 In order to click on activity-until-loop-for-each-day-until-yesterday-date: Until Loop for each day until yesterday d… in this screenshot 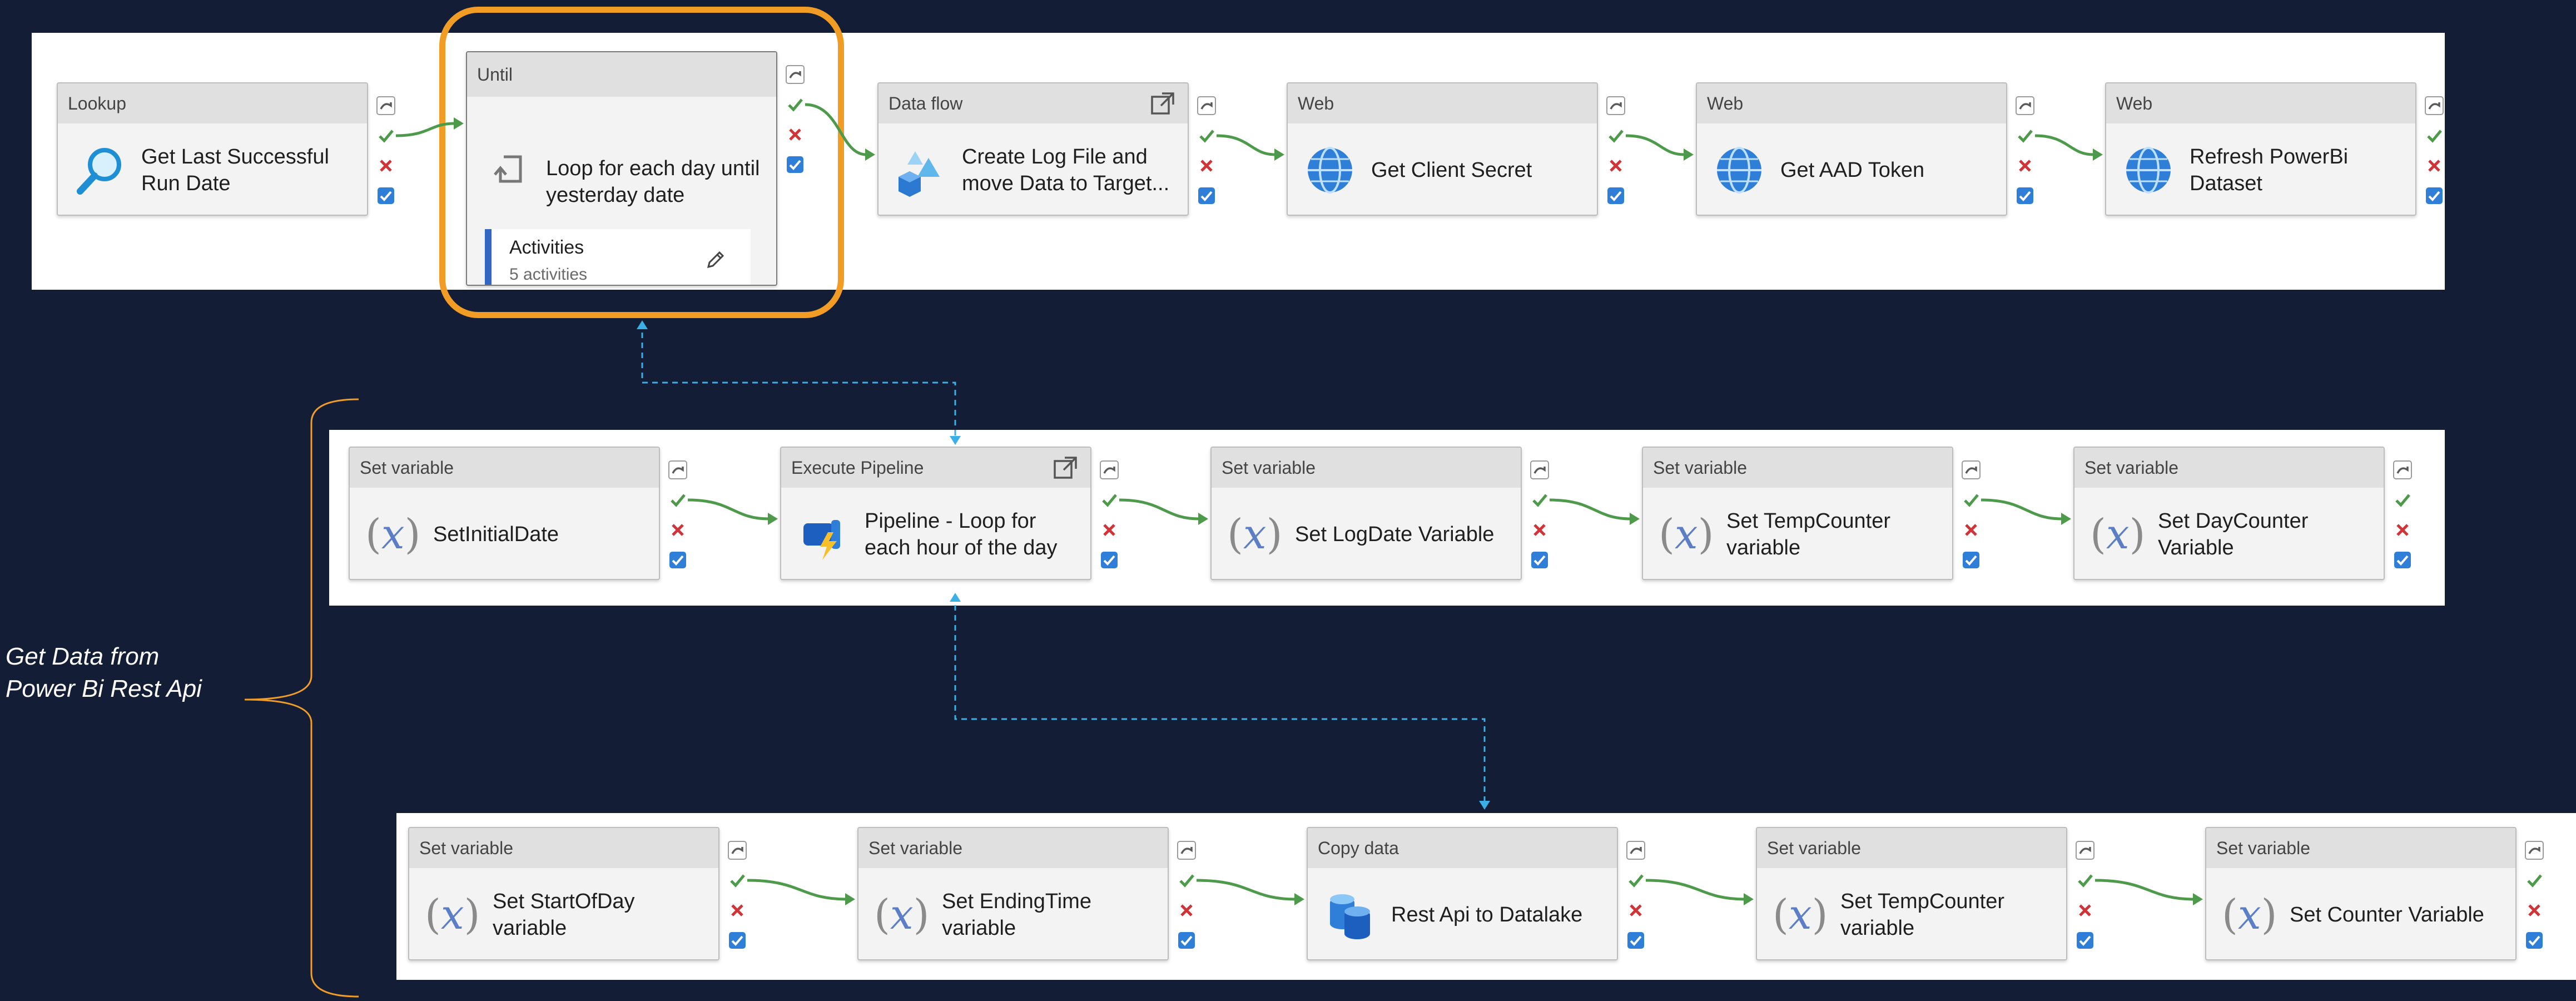, I will do `click(635, 168)`.